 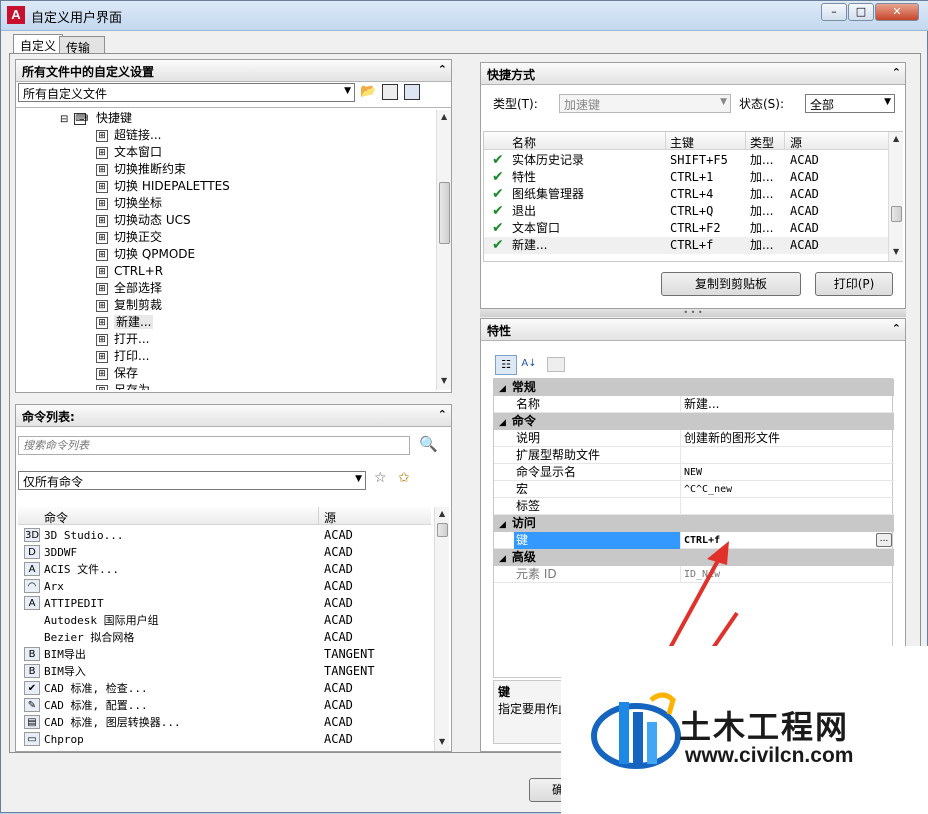 What do you see at coordinates (64, 739) in the screenshot?
I see `command-name: Chprop` at bounding box center [64, 739].